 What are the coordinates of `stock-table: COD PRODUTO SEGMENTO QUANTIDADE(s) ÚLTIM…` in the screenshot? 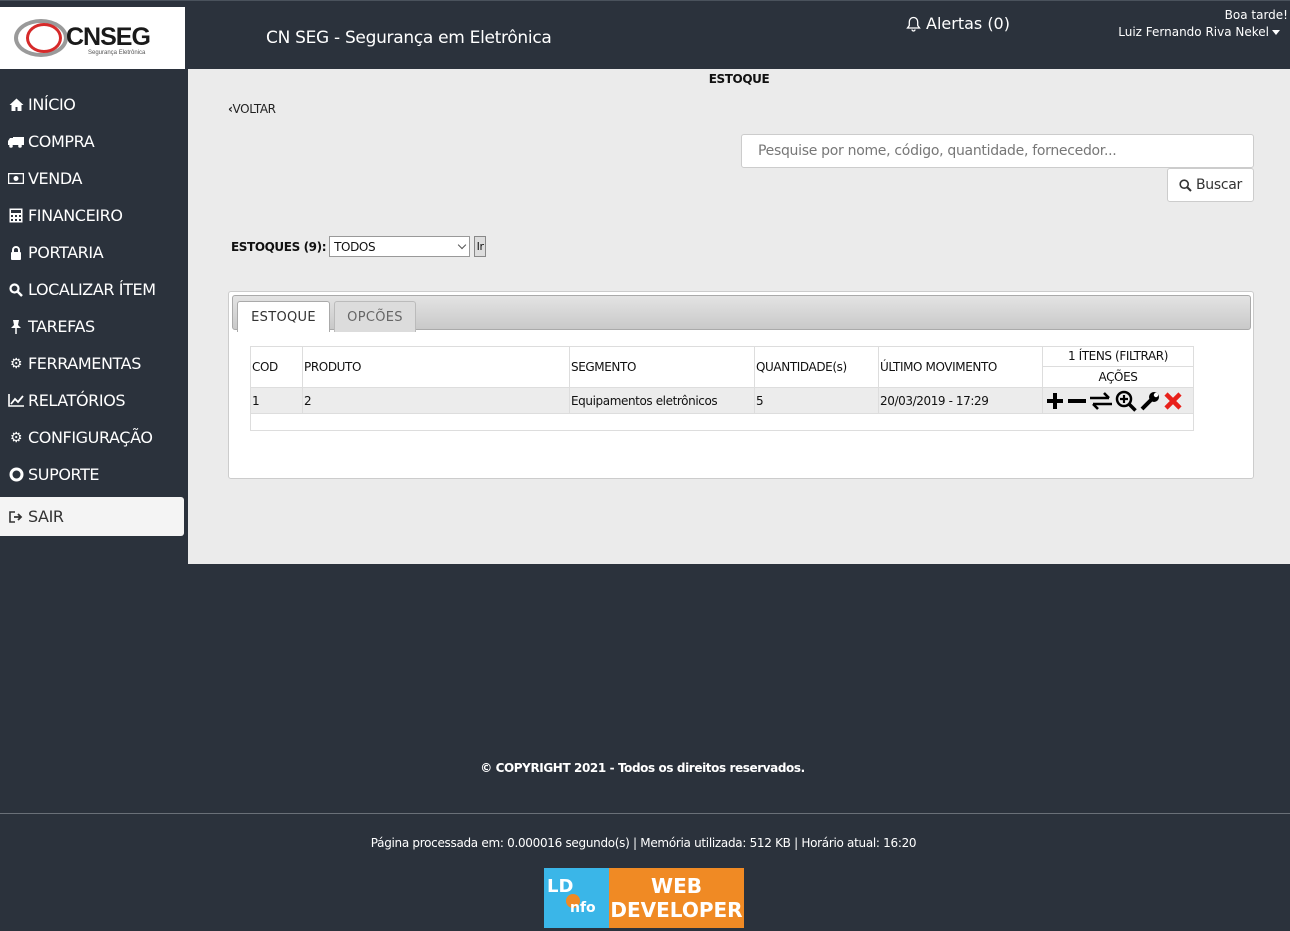 It's located at (722, 388).